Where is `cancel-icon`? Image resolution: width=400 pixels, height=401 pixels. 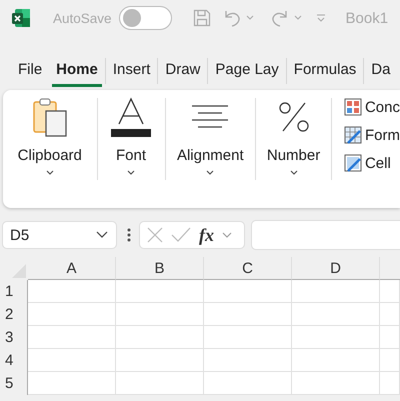
cancel-icon is located at coordinates (155, 235).